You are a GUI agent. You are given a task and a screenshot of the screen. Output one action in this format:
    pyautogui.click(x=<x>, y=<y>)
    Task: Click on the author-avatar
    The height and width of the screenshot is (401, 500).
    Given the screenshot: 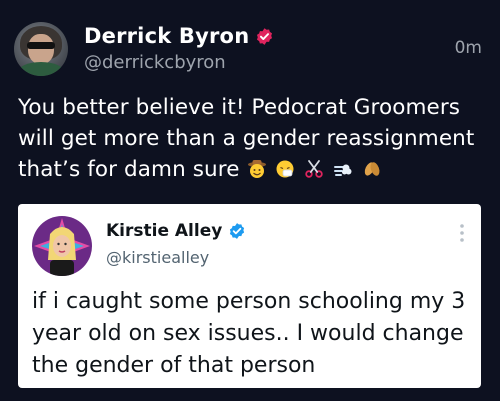 What is the action you would take?
    pyautogui.click(x=41, y=49)
    